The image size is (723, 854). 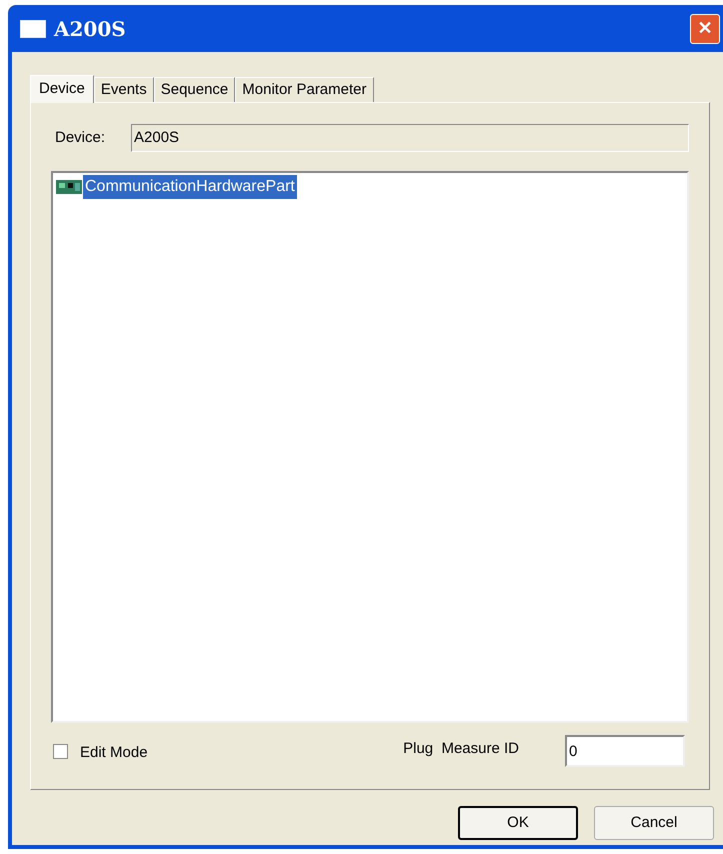 I want to click on tab: Device, so click(x=62, y=89).